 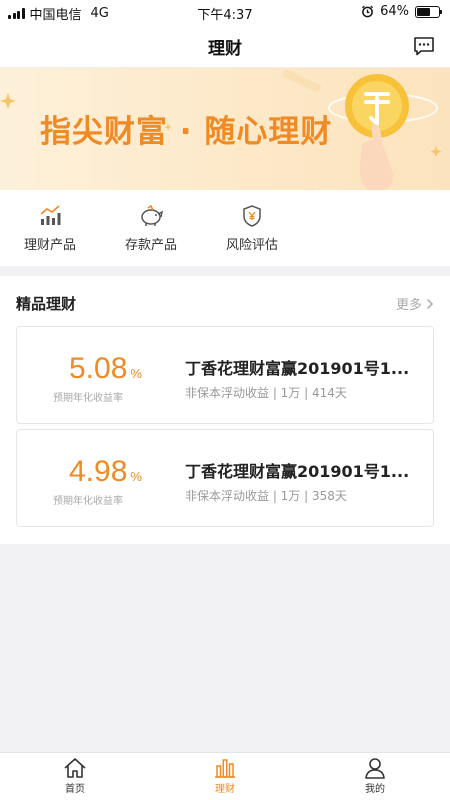 I want to click on tab-mine: 我的, so click(x=375, y=776).